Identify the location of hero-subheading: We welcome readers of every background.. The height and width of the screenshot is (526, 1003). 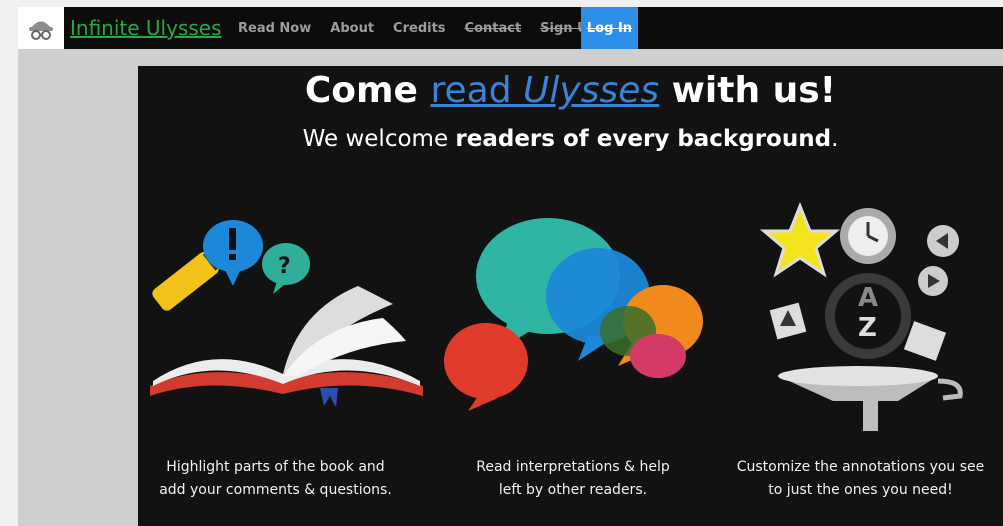
(570, 139).